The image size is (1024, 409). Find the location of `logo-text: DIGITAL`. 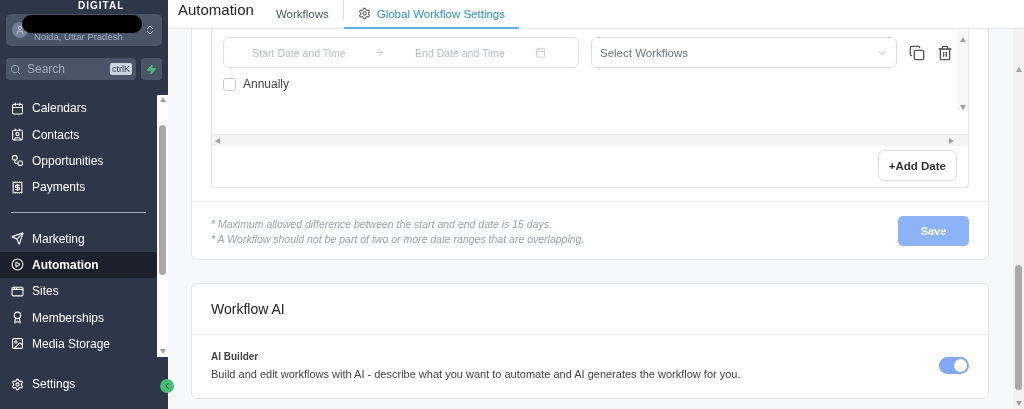

logo-text: DIGITAL is located at coordinates (101, 6).